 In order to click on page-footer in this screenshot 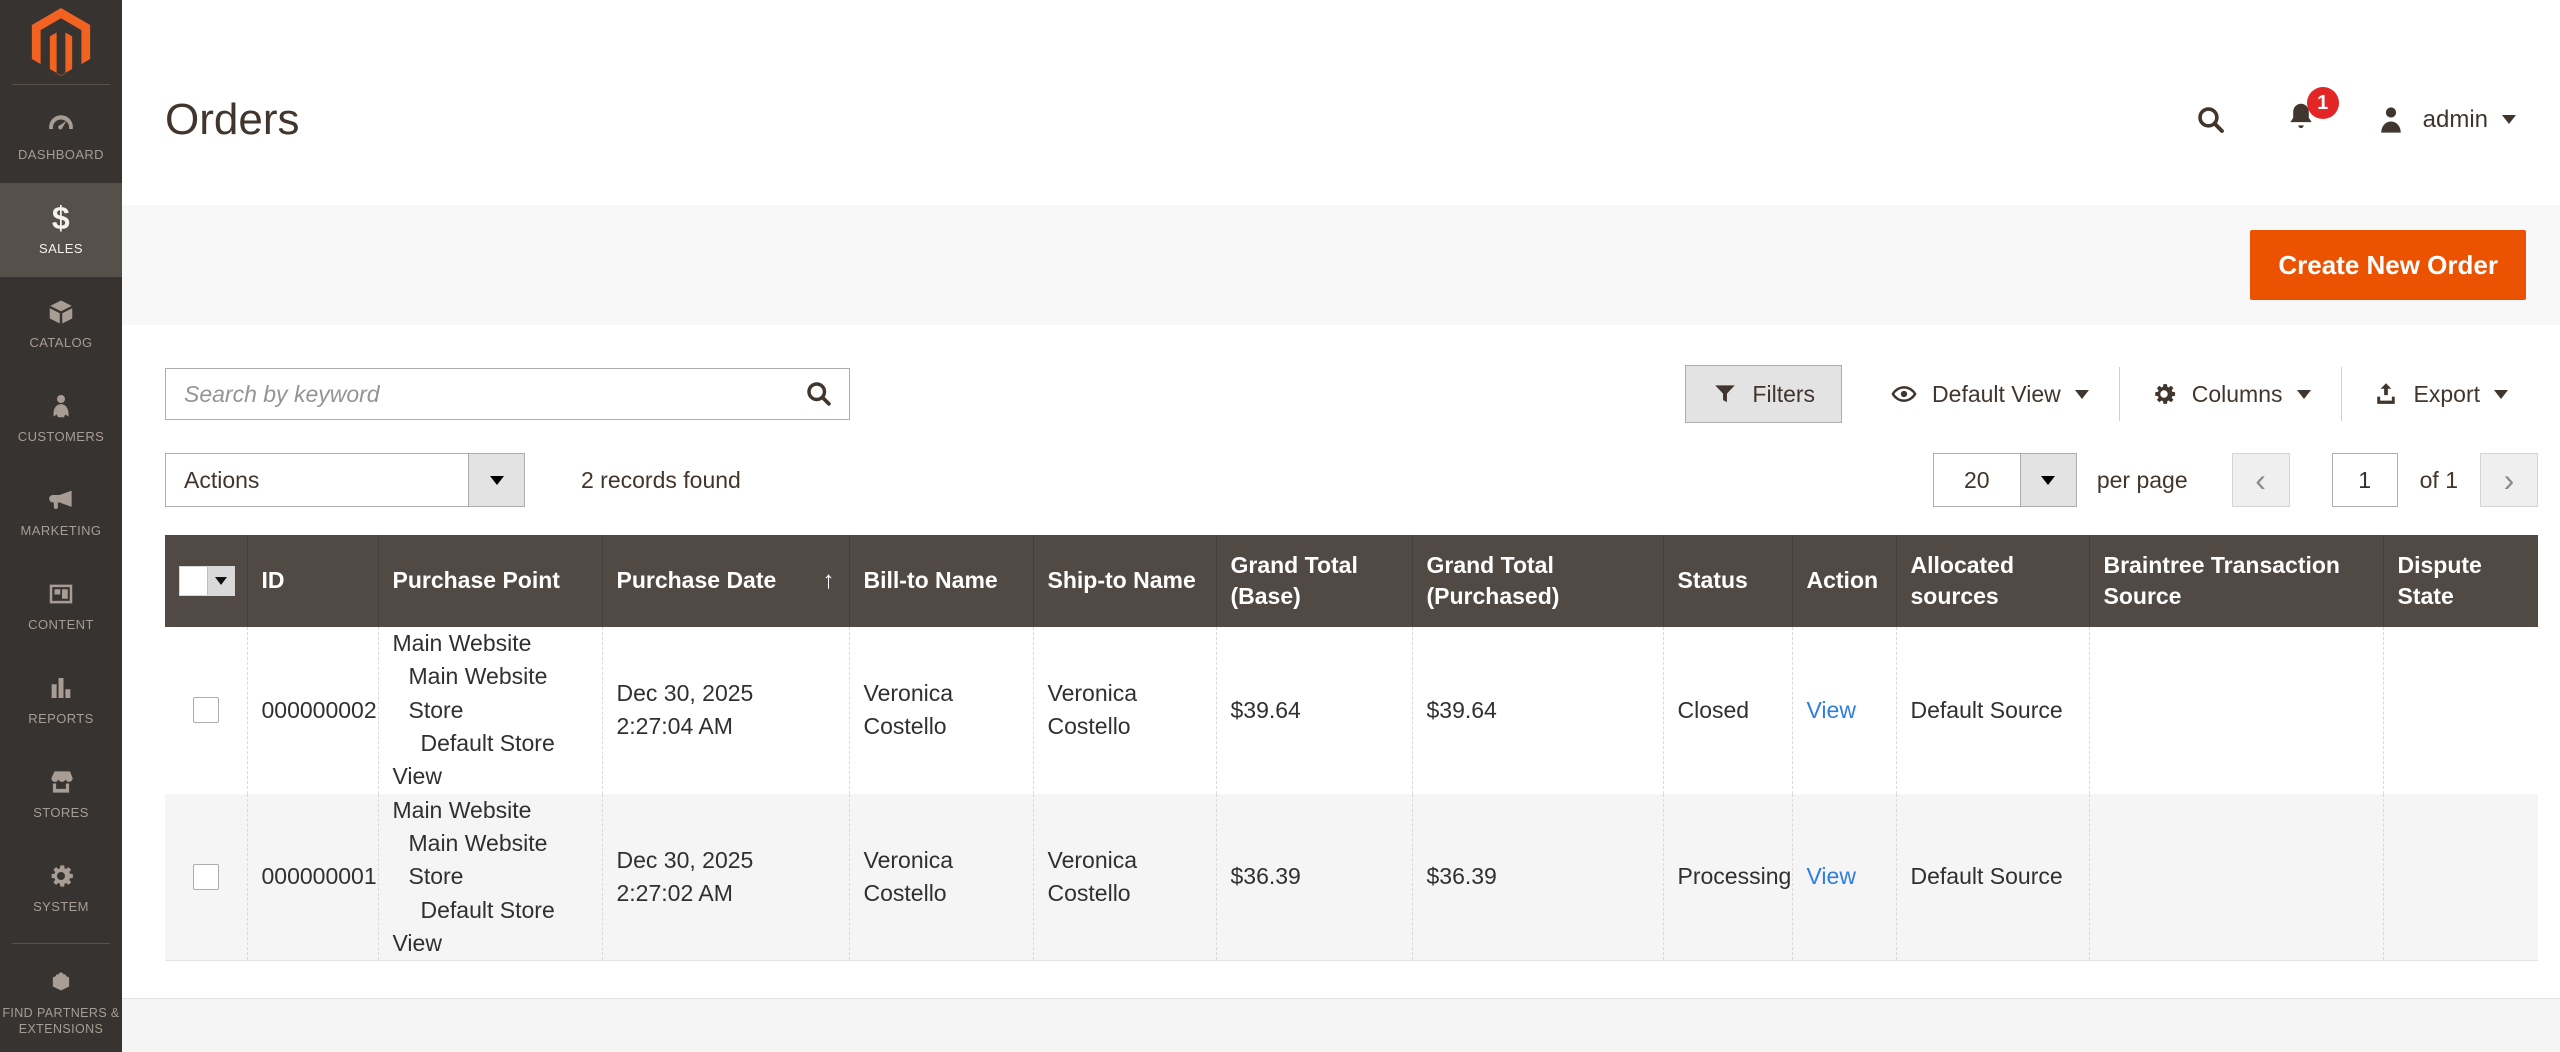, I will do `click(1341, 1025)`.